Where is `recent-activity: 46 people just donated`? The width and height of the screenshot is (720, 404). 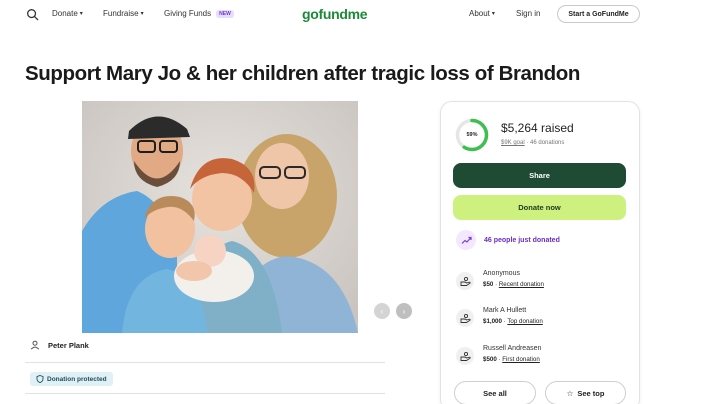
recent-activity: 46 people just donated is located at coordinates (508, 240).